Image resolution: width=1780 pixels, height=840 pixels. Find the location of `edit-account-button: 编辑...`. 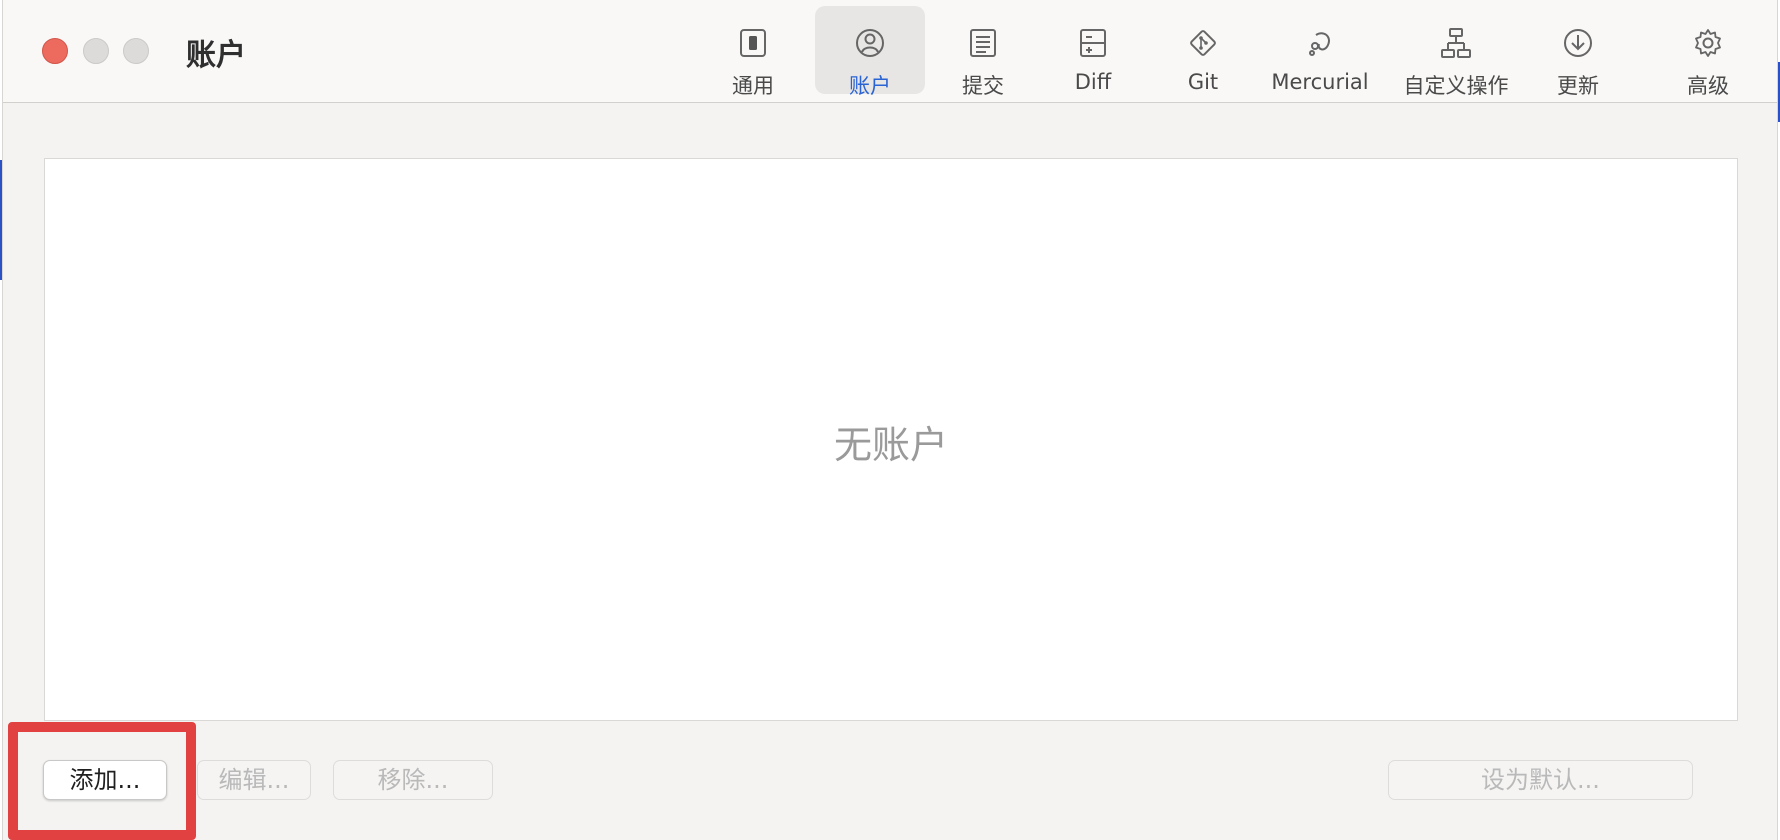

edit-account-button: 编辑... is located at coordinates (254, 780).